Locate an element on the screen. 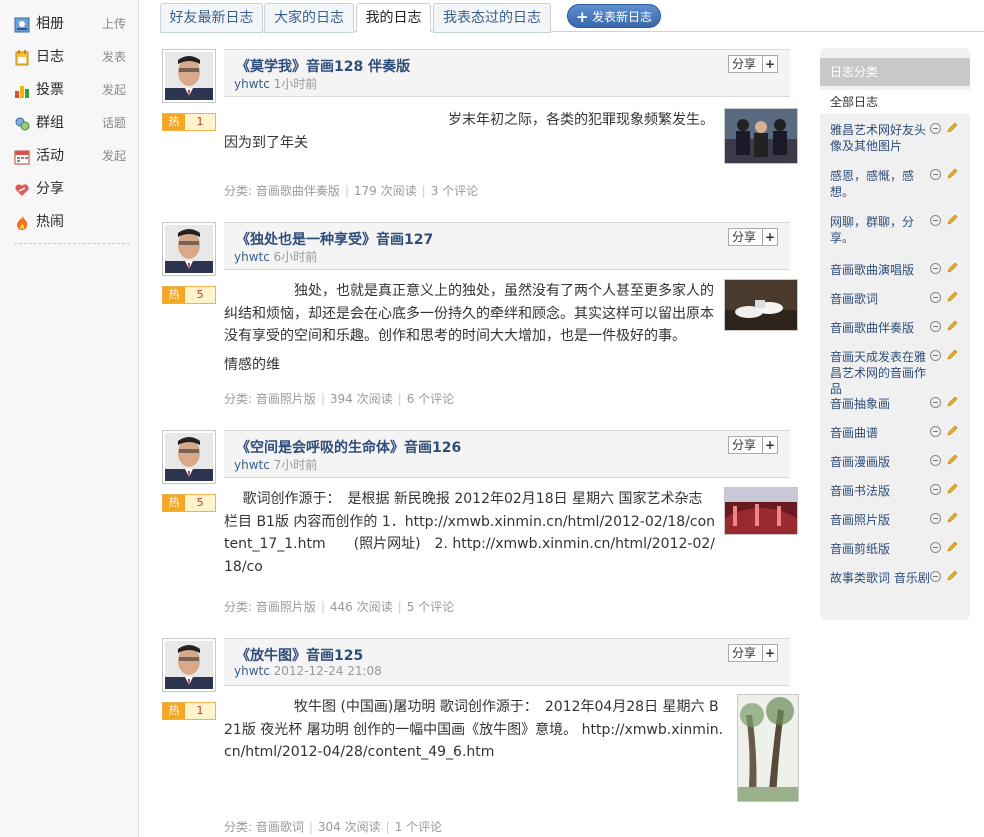 This screenshot has height=837, width=984. vote-icon is located at coordinates (22, 92).